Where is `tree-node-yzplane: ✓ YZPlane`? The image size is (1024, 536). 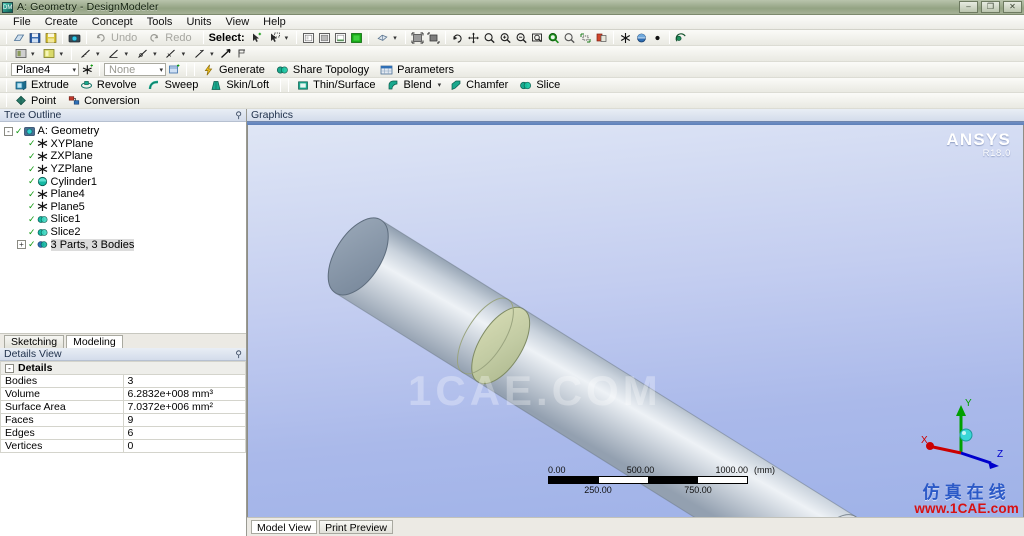
tree-node-yzplane: ✓ YZPlane is located at coordinates (131, 169).